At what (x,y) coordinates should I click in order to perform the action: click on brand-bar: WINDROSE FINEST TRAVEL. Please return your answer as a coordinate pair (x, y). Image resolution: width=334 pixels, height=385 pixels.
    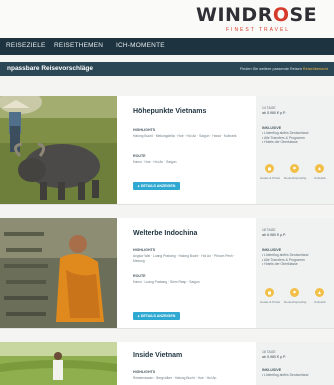
    Looking at the image, I should click on (167, 20).